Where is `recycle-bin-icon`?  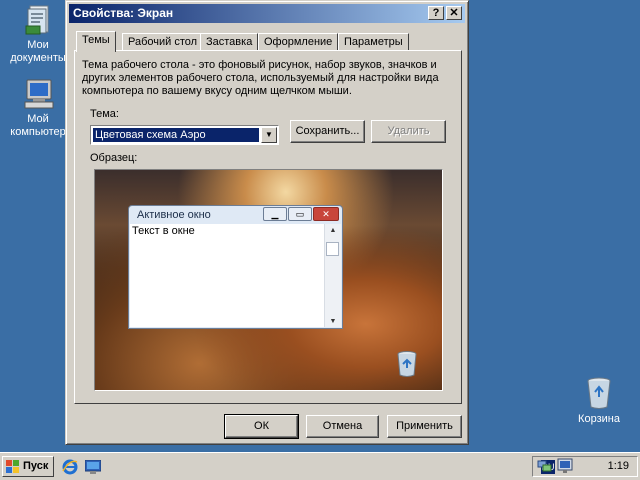 recycle-bin-icon is located at coordinates (599, 393).